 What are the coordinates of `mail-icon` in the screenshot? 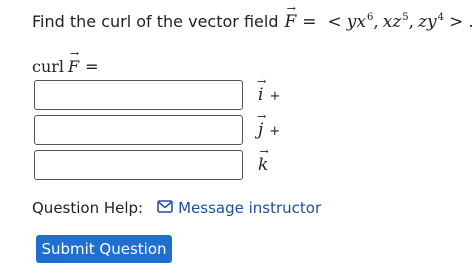 It's located at (165, 208).